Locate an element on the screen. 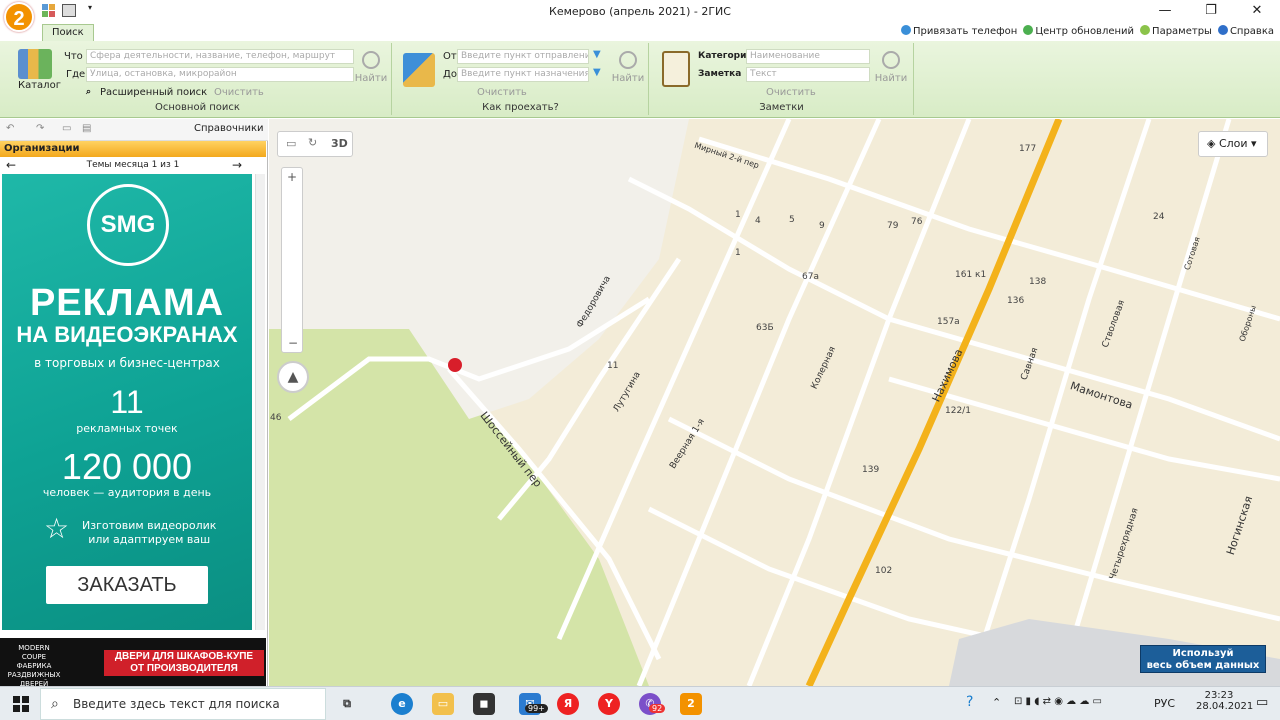 Image resolution: width=1280 pixels, height=720 pixels. promo-line1: Используй is located at coordinates (1203, 653).